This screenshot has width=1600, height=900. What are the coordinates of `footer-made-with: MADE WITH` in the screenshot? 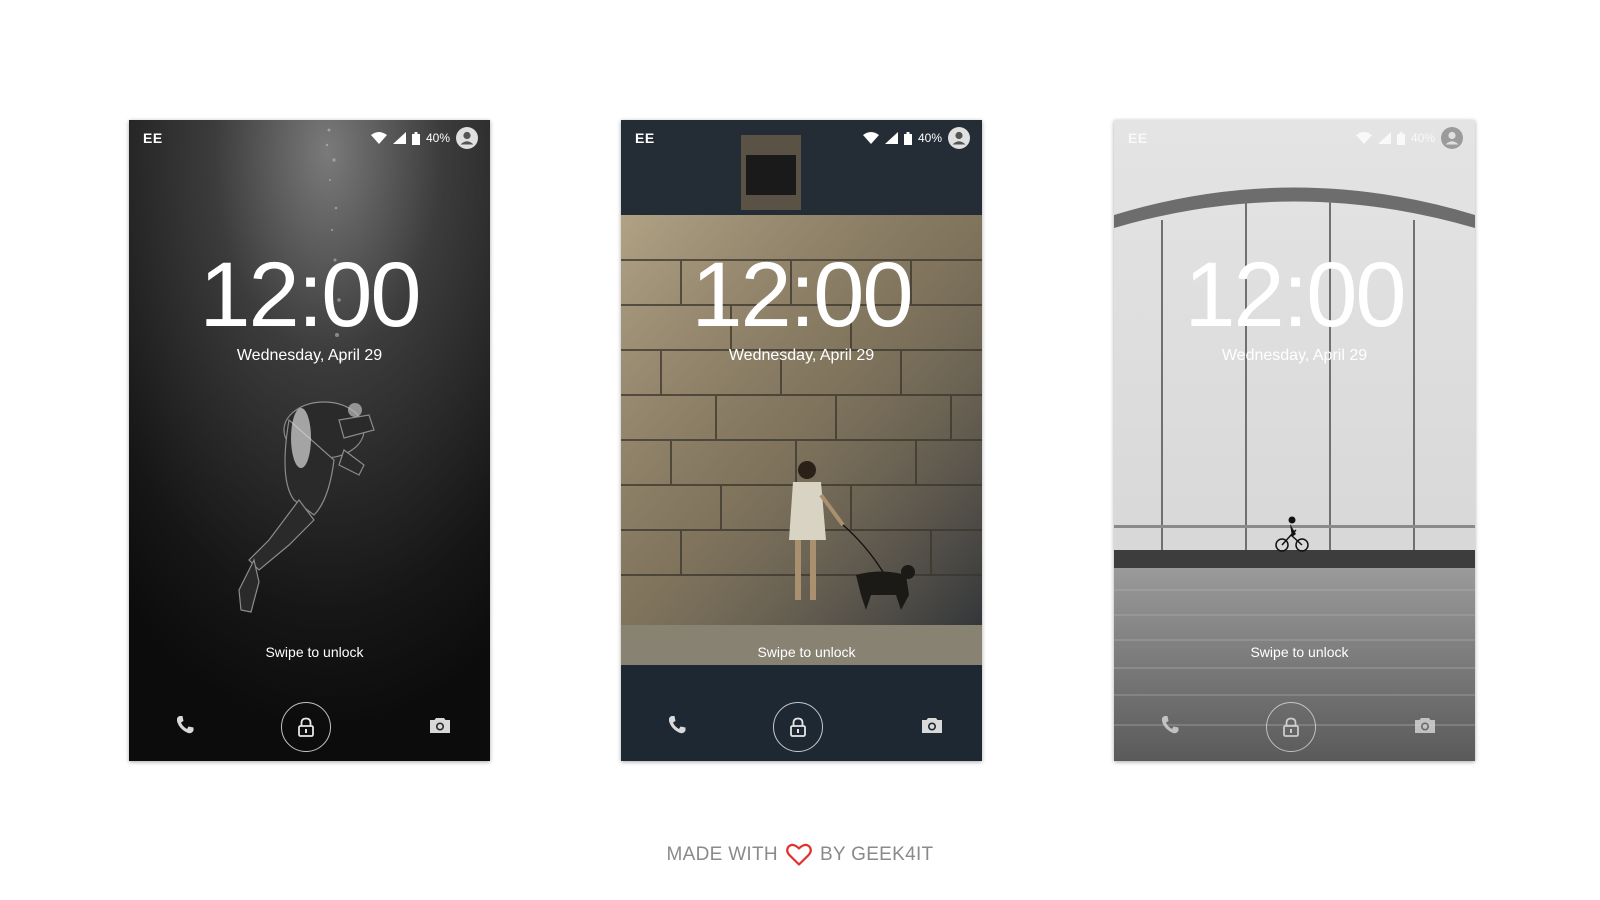 It's located at (722, 854).